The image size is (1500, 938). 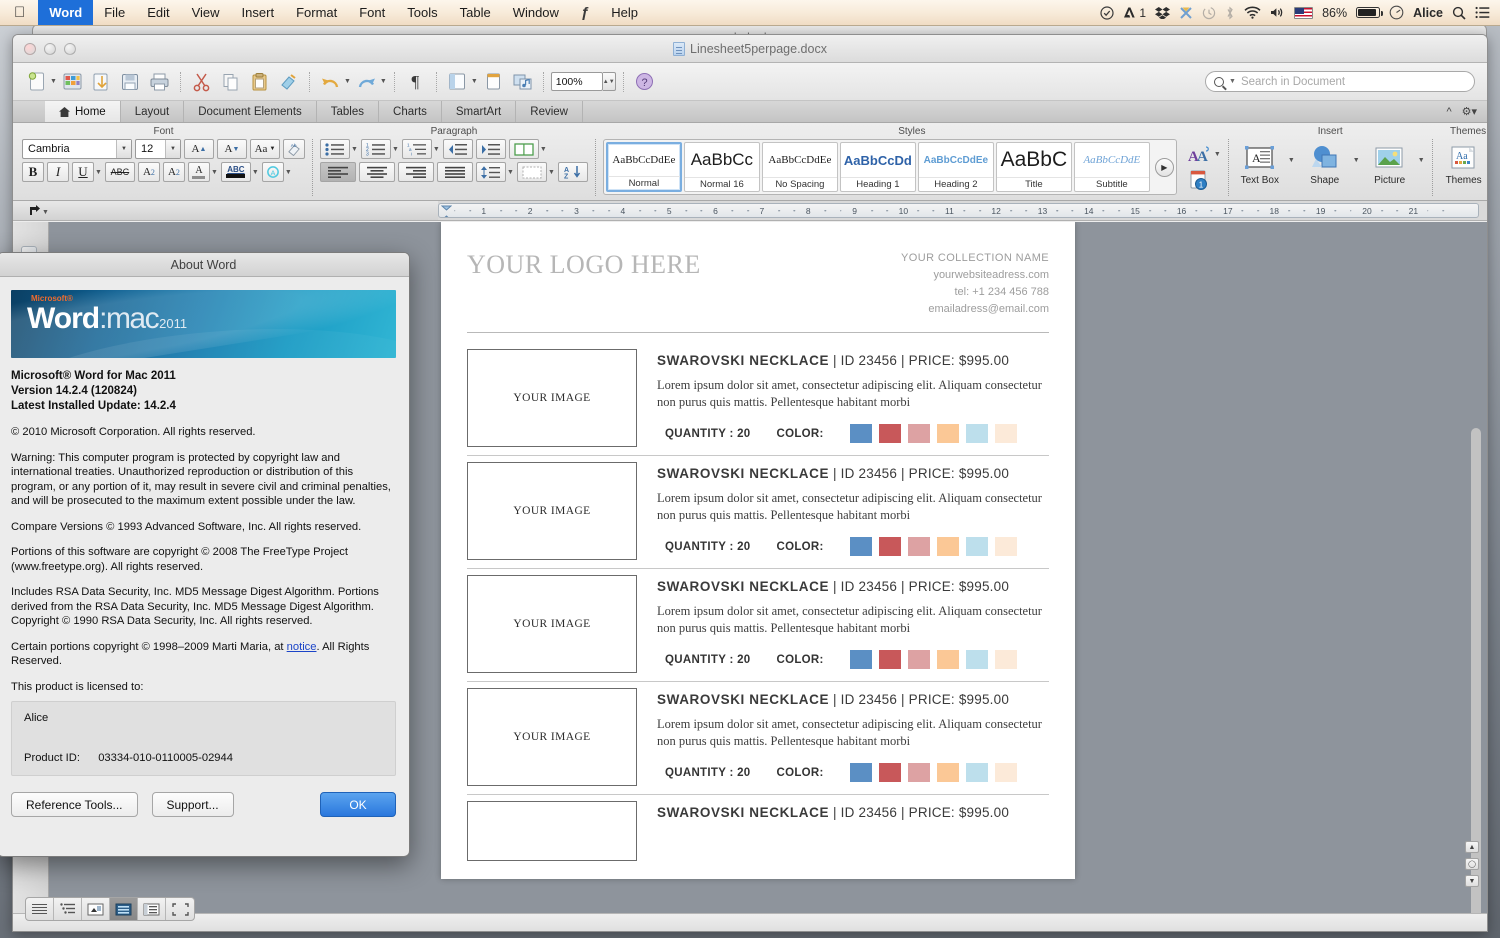 What do you see at coordinates (232, 149) in the screenshot?
I see `shrink-font-button: A ▼` at bounding box center [232, 149].